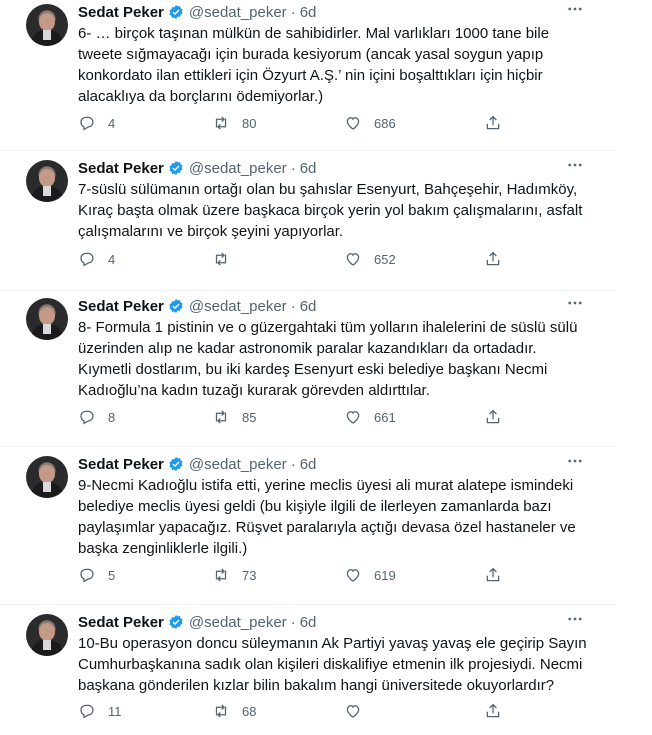  Describe the element at coordinates (249, 123) in the screenshot. I see `retweet-count: 80` at that location.